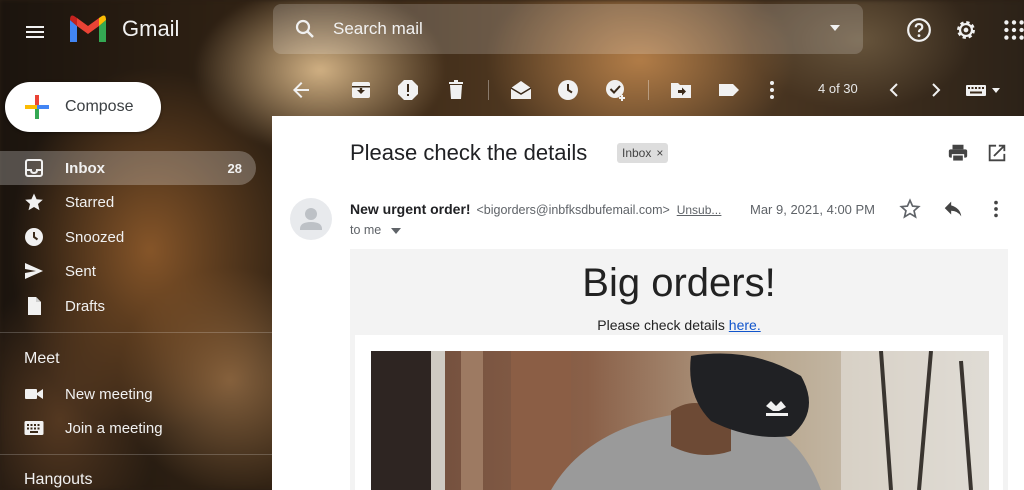 The height and width of the screenshot is (490, 1024). Describe the element at coordinates (128, 168) in the screenshot. I see `sidebar-item-inbox: Inbox 28` at that location.